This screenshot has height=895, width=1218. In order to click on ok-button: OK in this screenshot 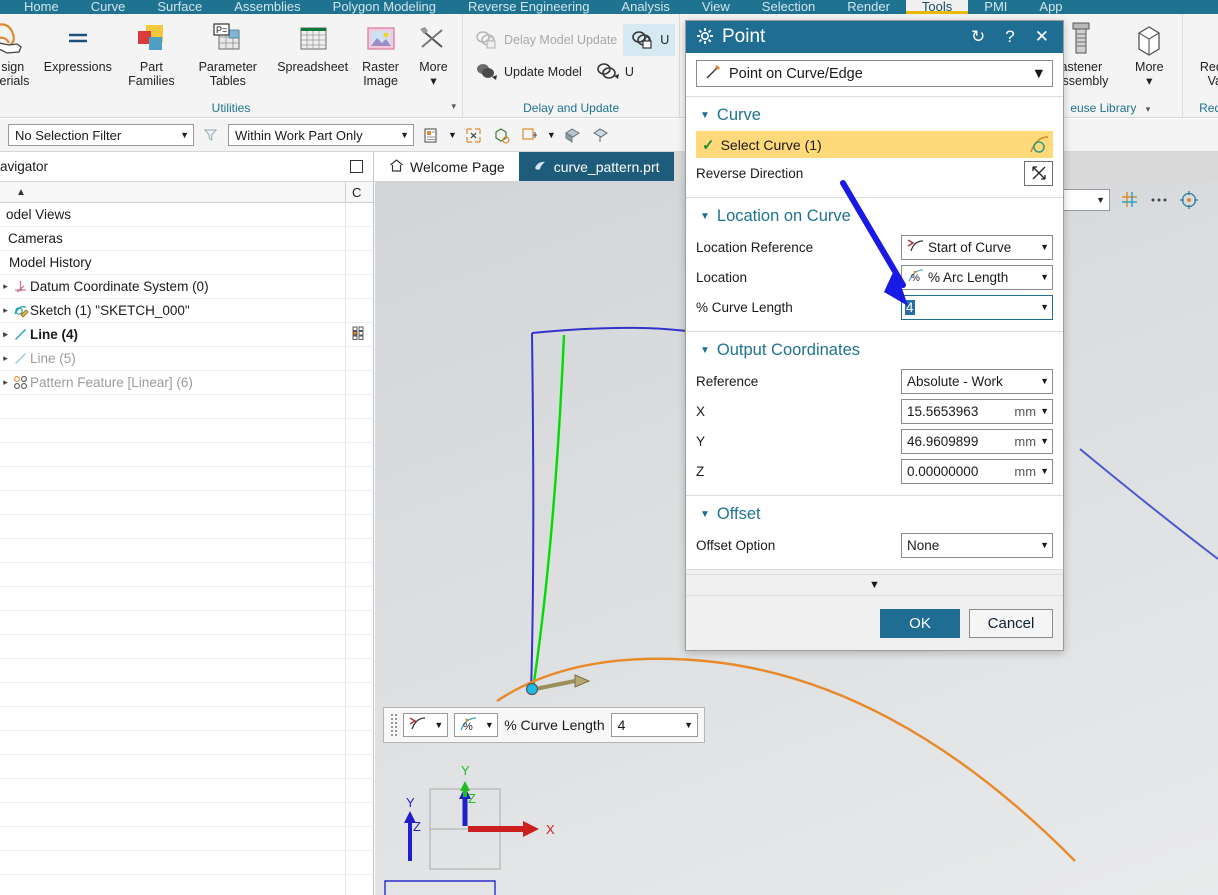, I will do `click(920, 623)`.